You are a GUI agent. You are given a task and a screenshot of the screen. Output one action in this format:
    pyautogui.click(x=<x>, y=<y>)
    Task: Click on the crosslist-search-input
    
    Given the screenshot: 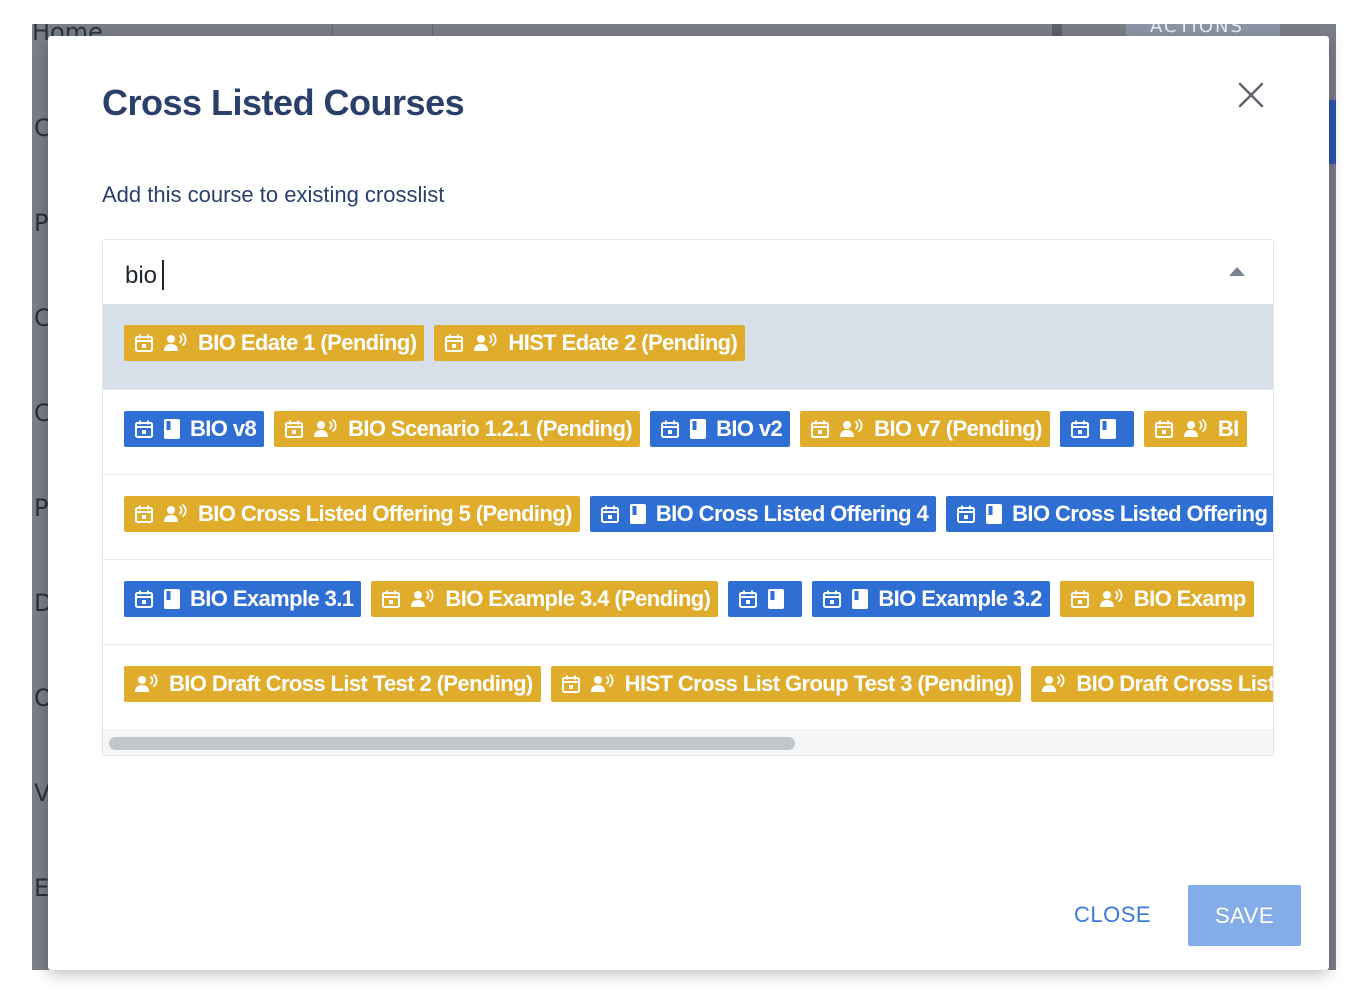 What is the action you would take?
    pyautogui.click(x=665, y=276)
    